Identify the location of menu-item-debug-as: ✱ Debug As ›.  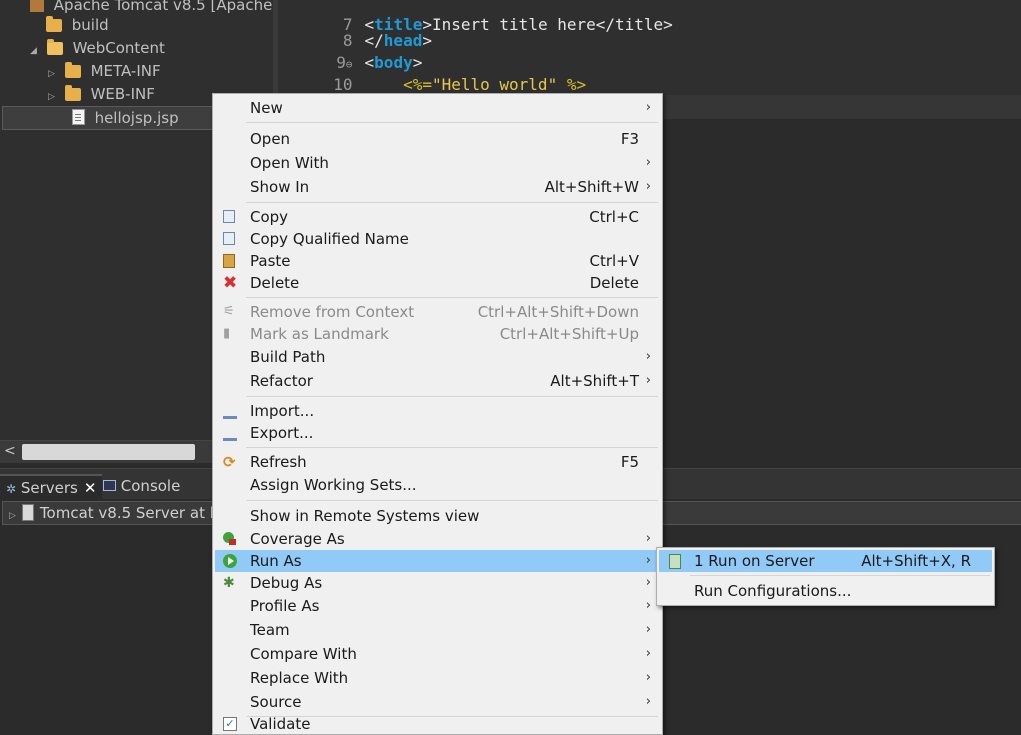
(437, 583).